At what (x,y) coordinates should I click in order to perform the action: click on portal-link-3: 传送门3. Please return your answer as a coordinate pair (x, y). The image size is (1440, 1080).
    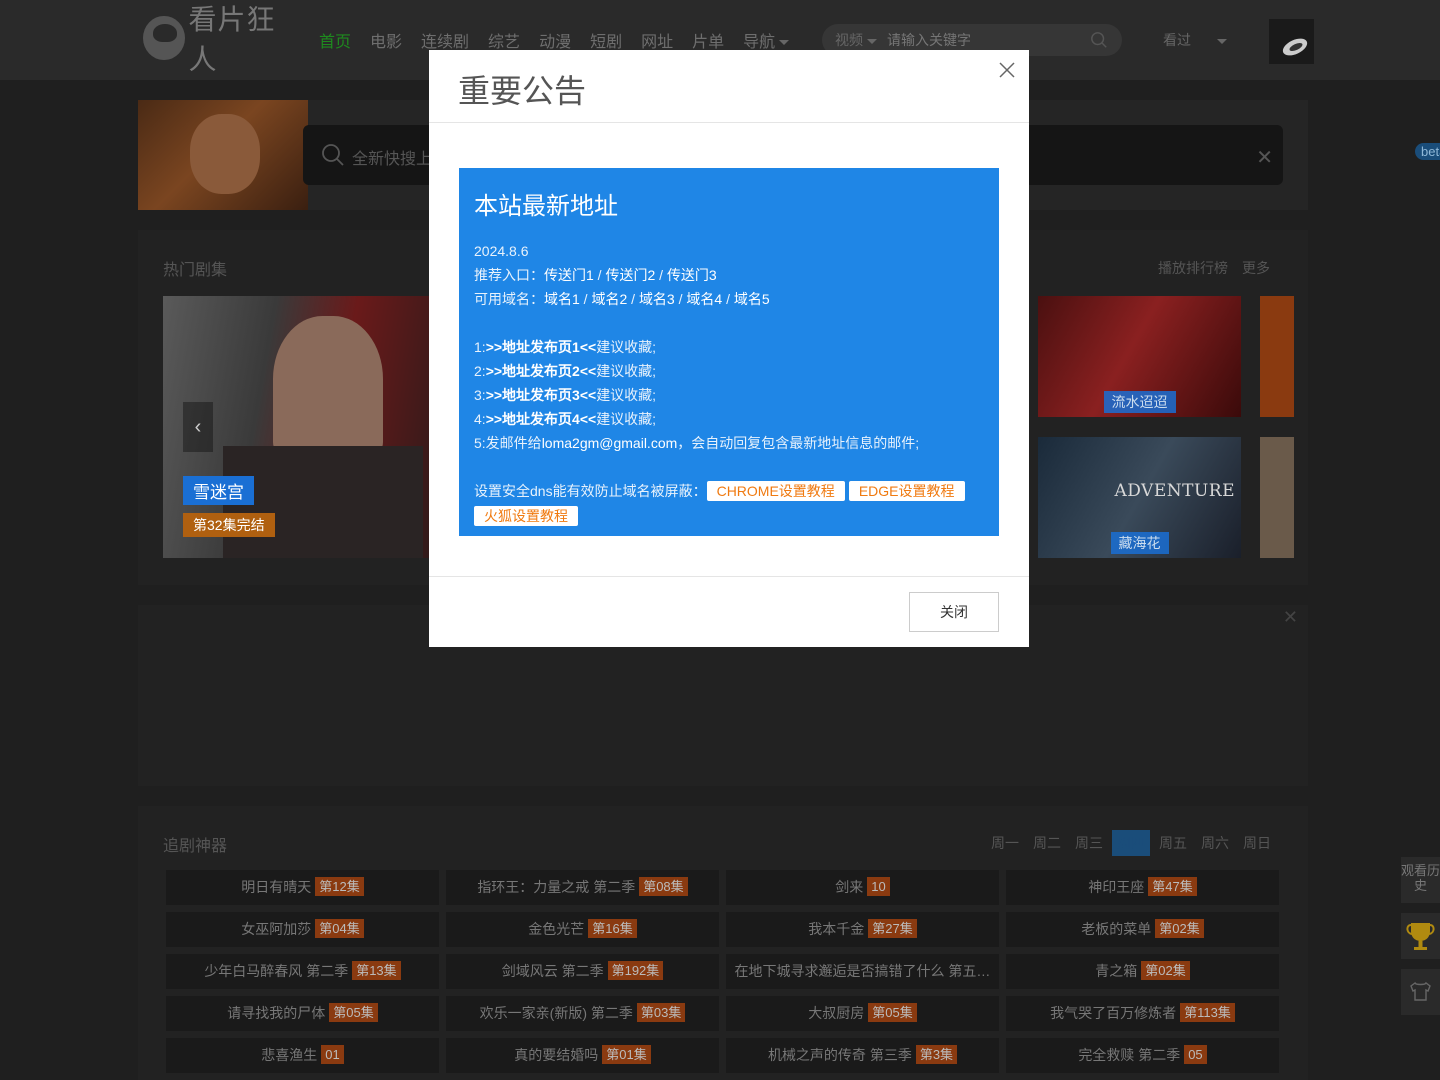
    Looking at the image, I should click on (692, 275).